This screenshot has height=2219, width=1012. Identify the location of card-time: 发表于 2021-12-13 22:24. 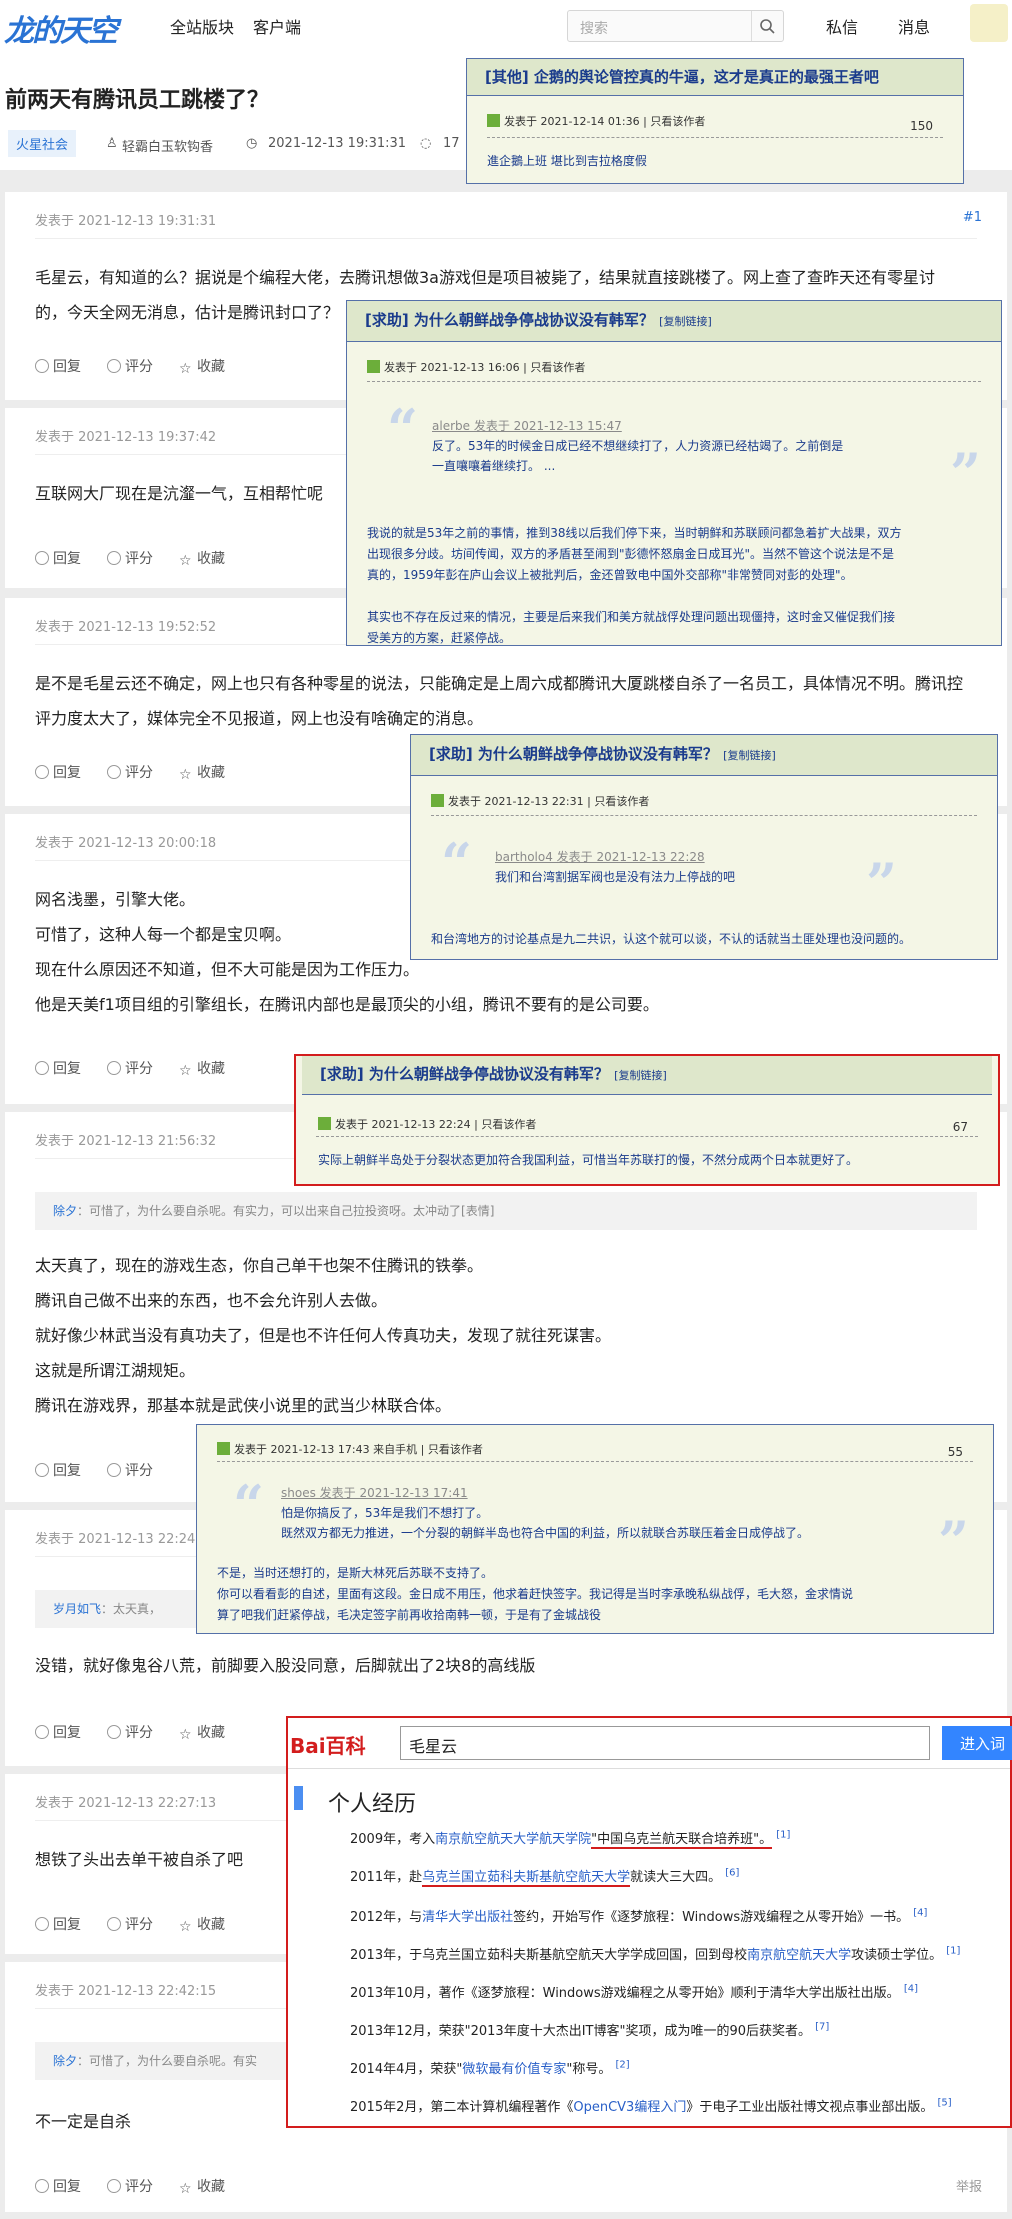
(403, 1124).